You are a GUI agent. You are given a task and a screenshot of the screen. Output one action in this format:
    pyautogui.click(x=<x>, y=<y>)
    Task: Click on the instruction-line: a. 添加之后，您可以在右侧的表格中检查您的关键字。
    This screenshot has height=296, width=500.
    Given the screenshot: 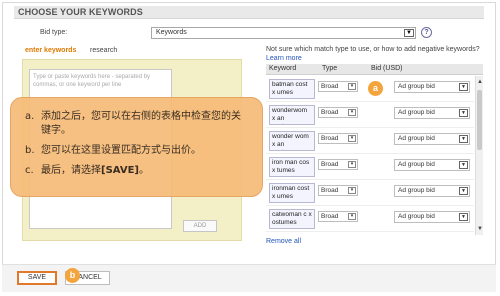 What is the action you would take?
    pyautogui.click(x=136, y=124)
    